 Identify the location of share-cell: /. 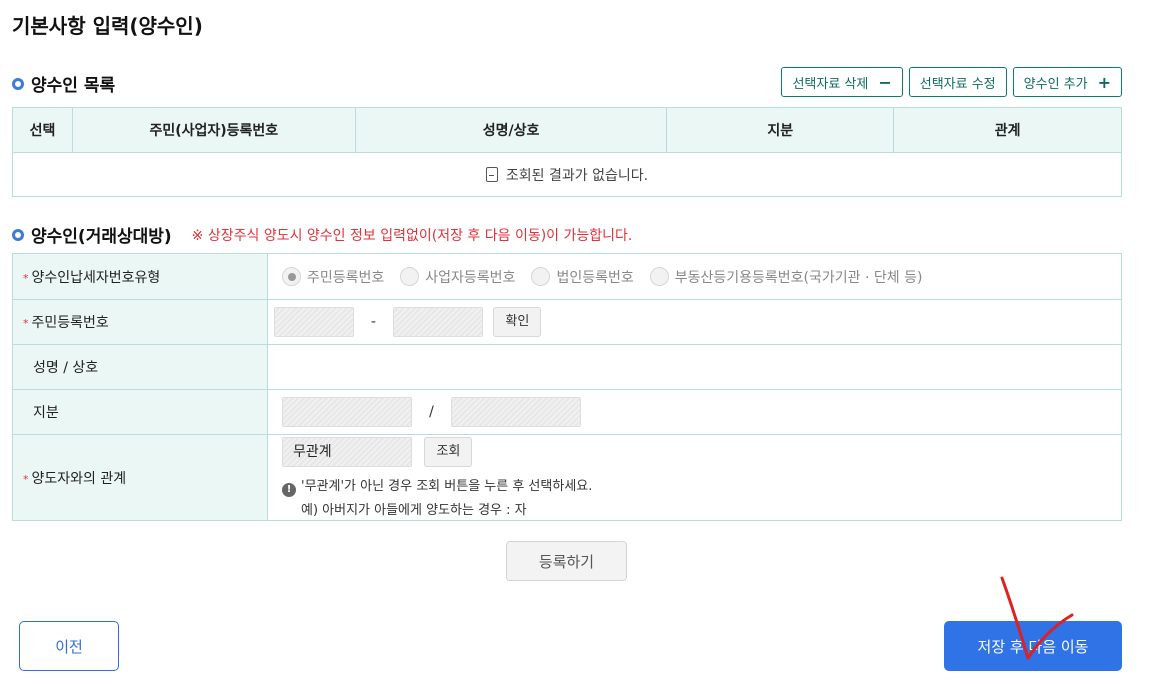
(694, 412).